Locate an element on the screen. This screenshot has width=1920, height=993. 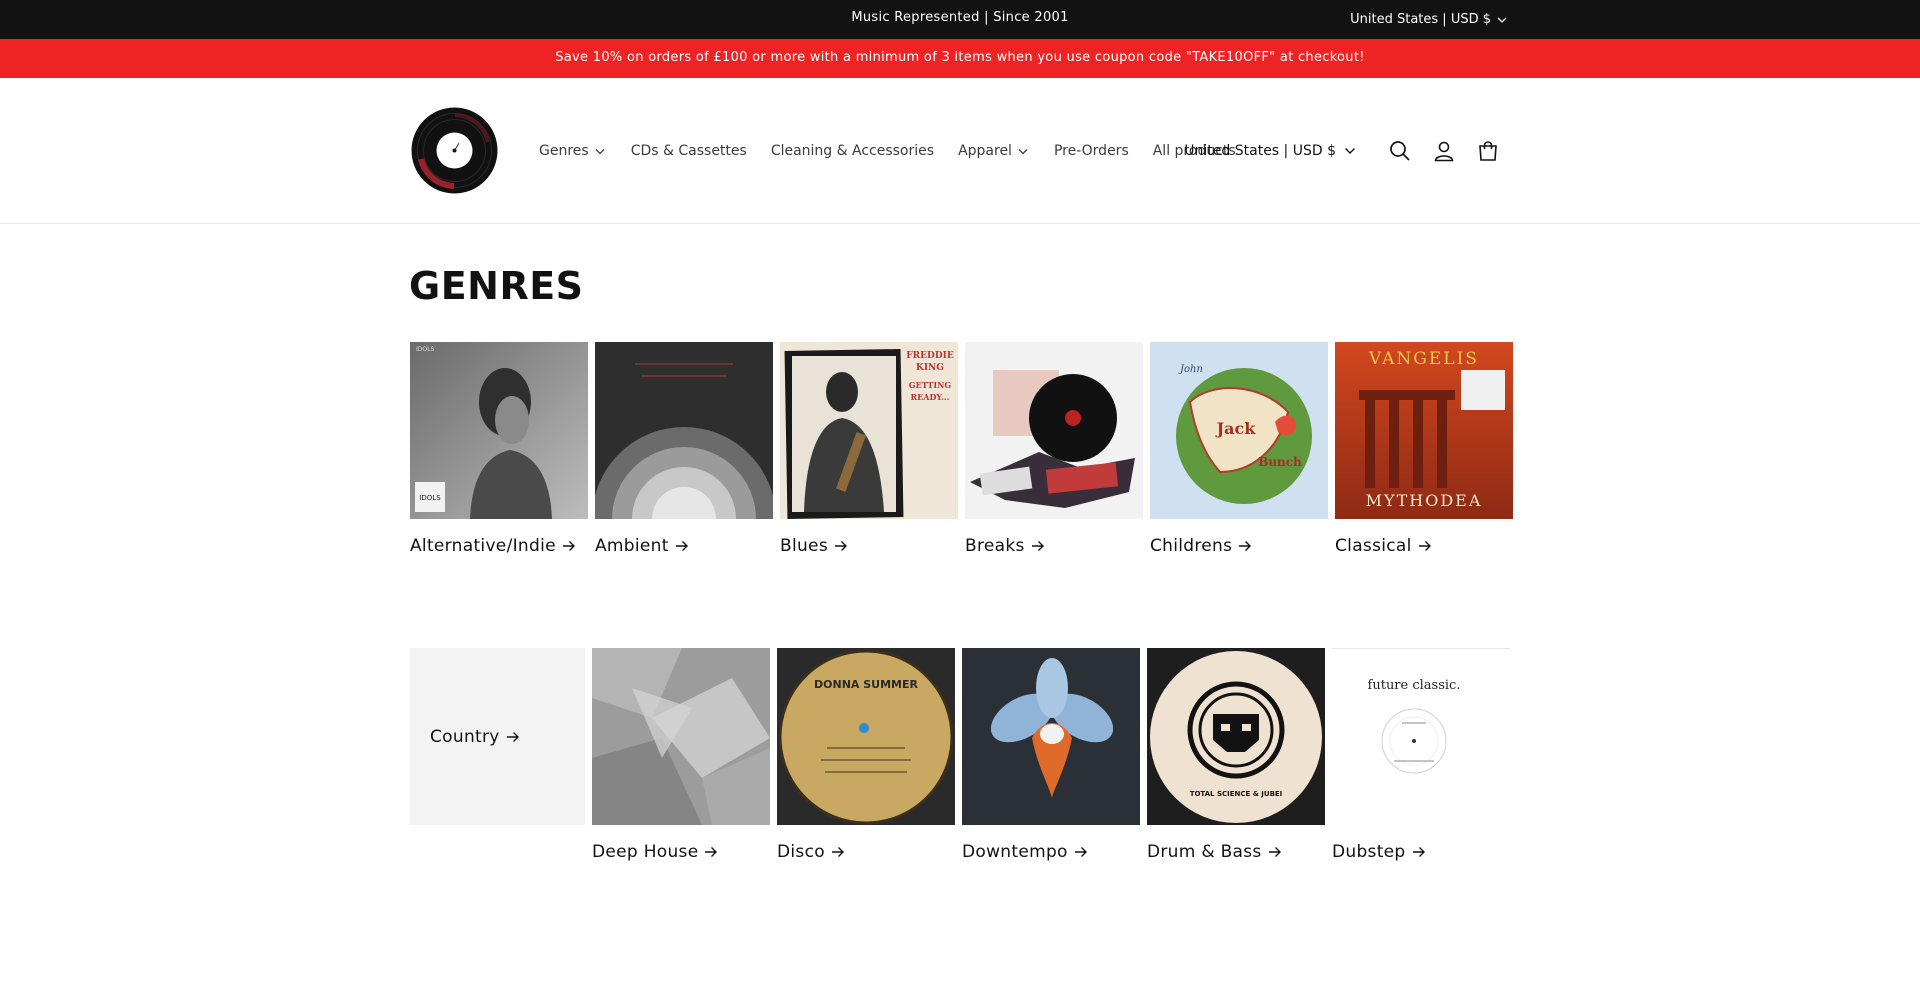
genre-link: Dubstep is located at coordinates (1421, 852).